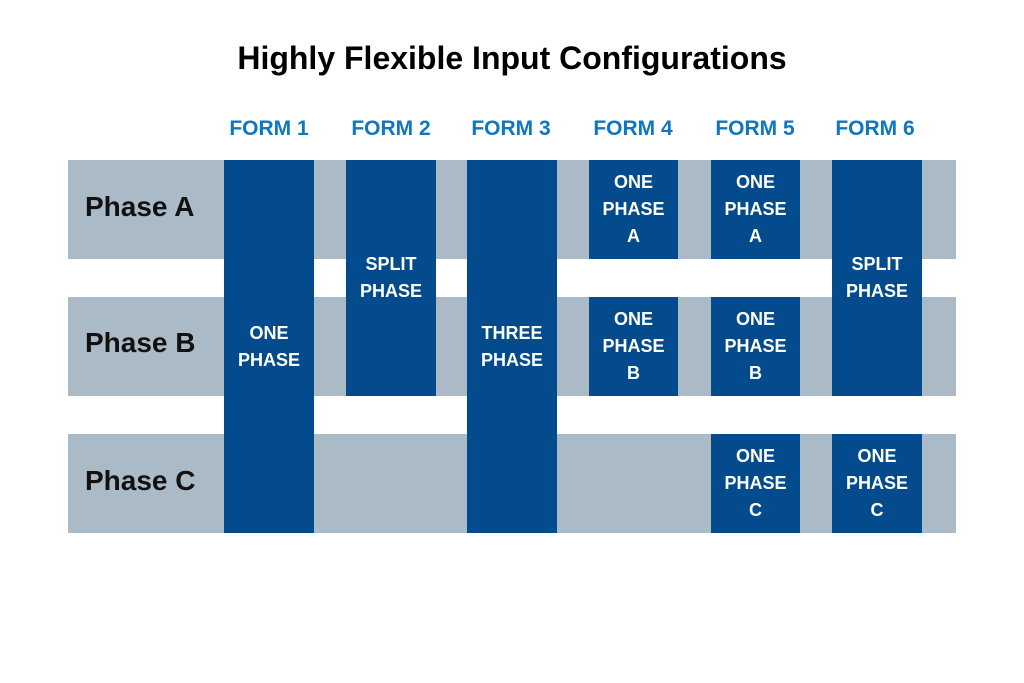  Describe the element at coordinates (269, 128) in the screenshot. I see `form-1-label: FORM 1` at that location.